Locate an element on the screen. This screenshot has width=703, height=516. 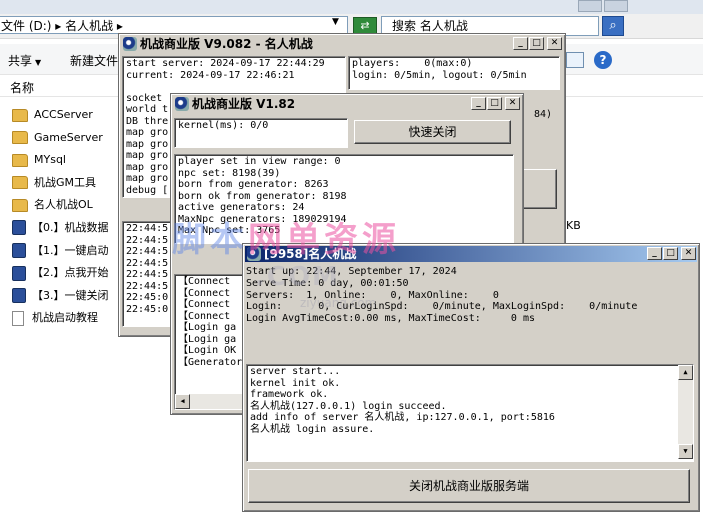
kernel-panel: kernel(ms): 0/0 is located at coordinates (261, 133).